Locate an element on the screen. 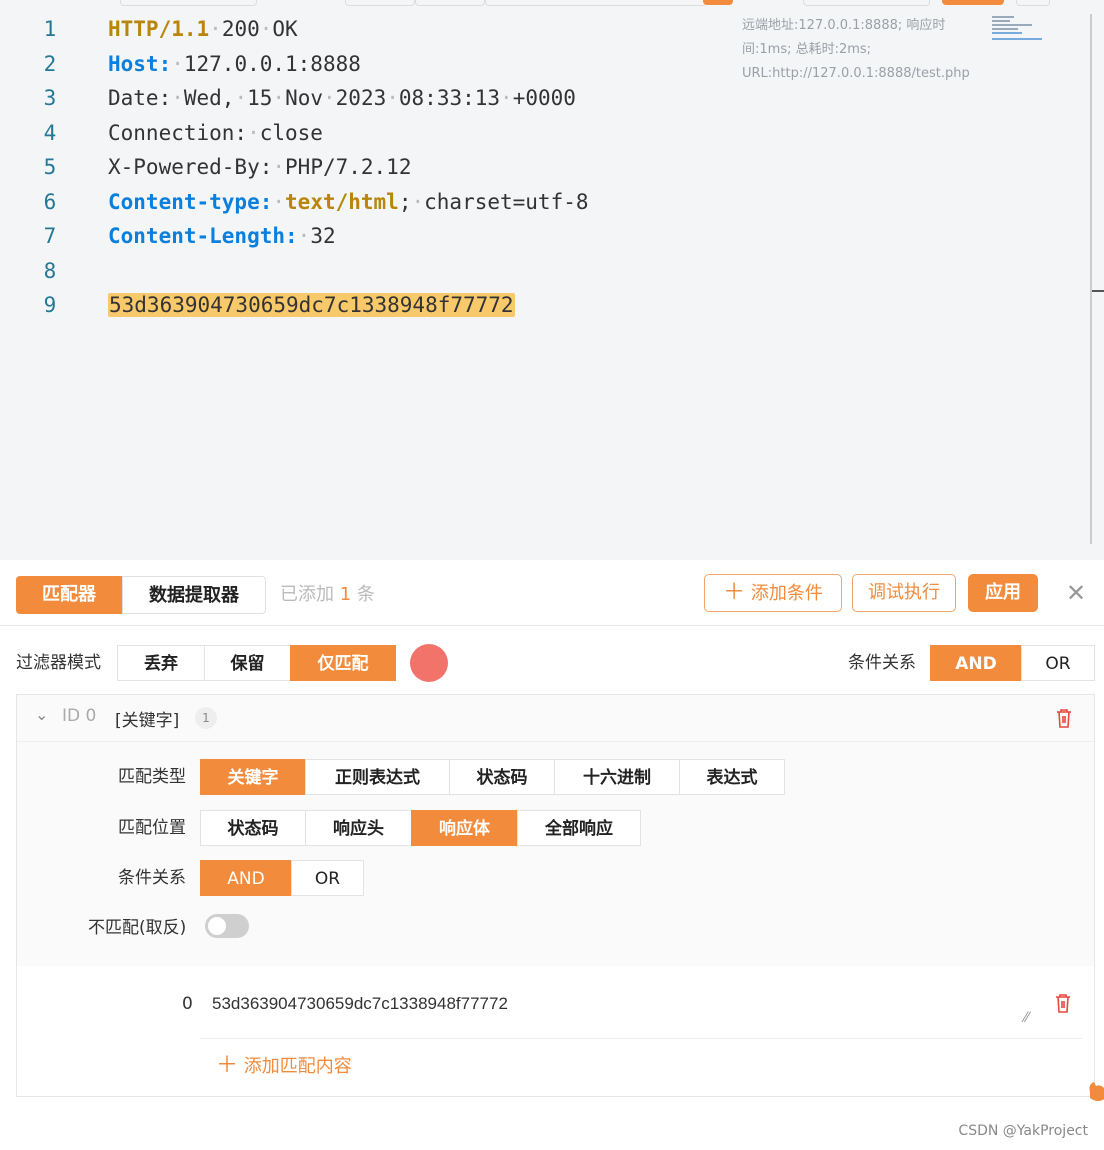 This screenshot has width=1104, height=1150. code-token: Date: is located at coordinates (140, 98).